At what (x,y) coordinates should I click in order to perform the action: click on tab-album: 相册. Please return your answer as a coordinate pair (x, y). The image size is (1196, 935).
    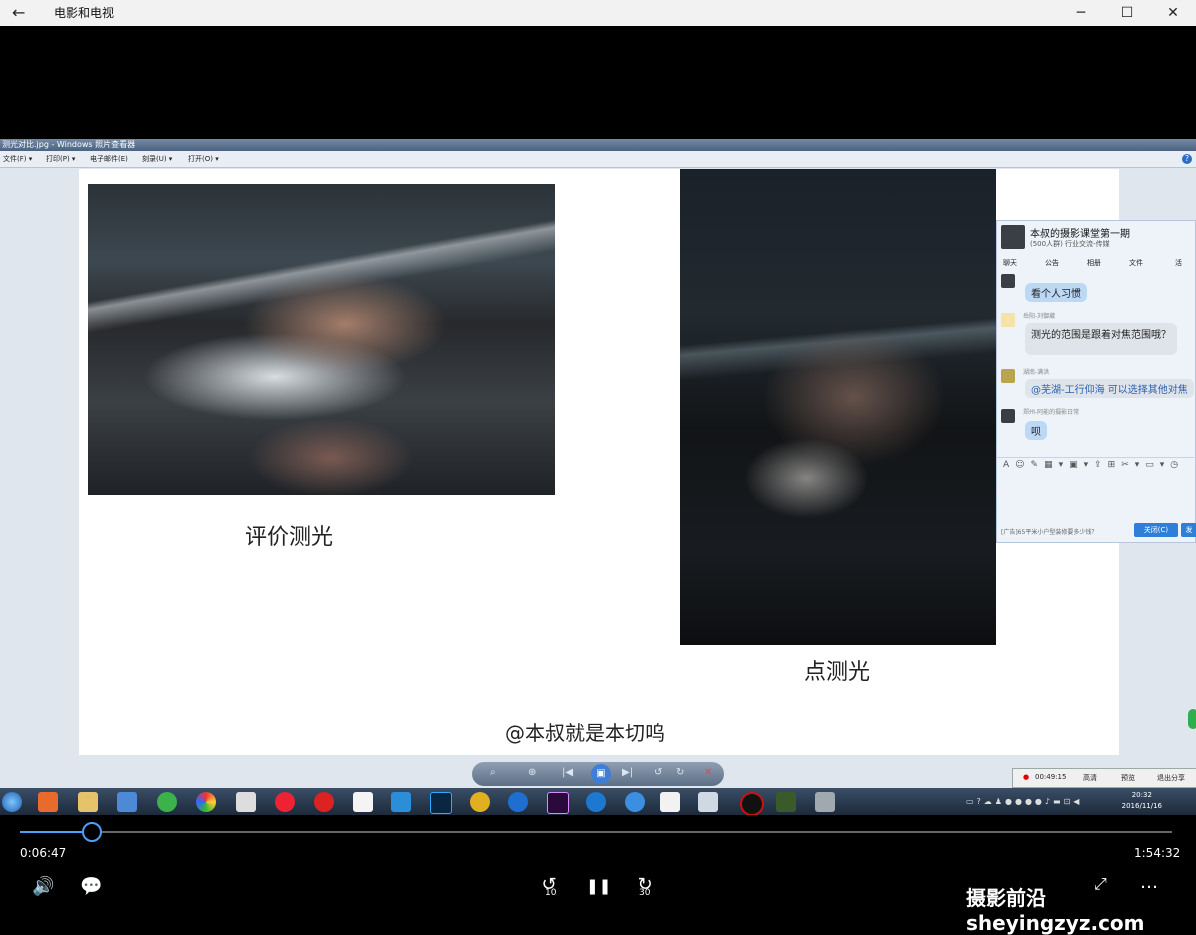
    Looking at the image, I should click on (1094, 263).